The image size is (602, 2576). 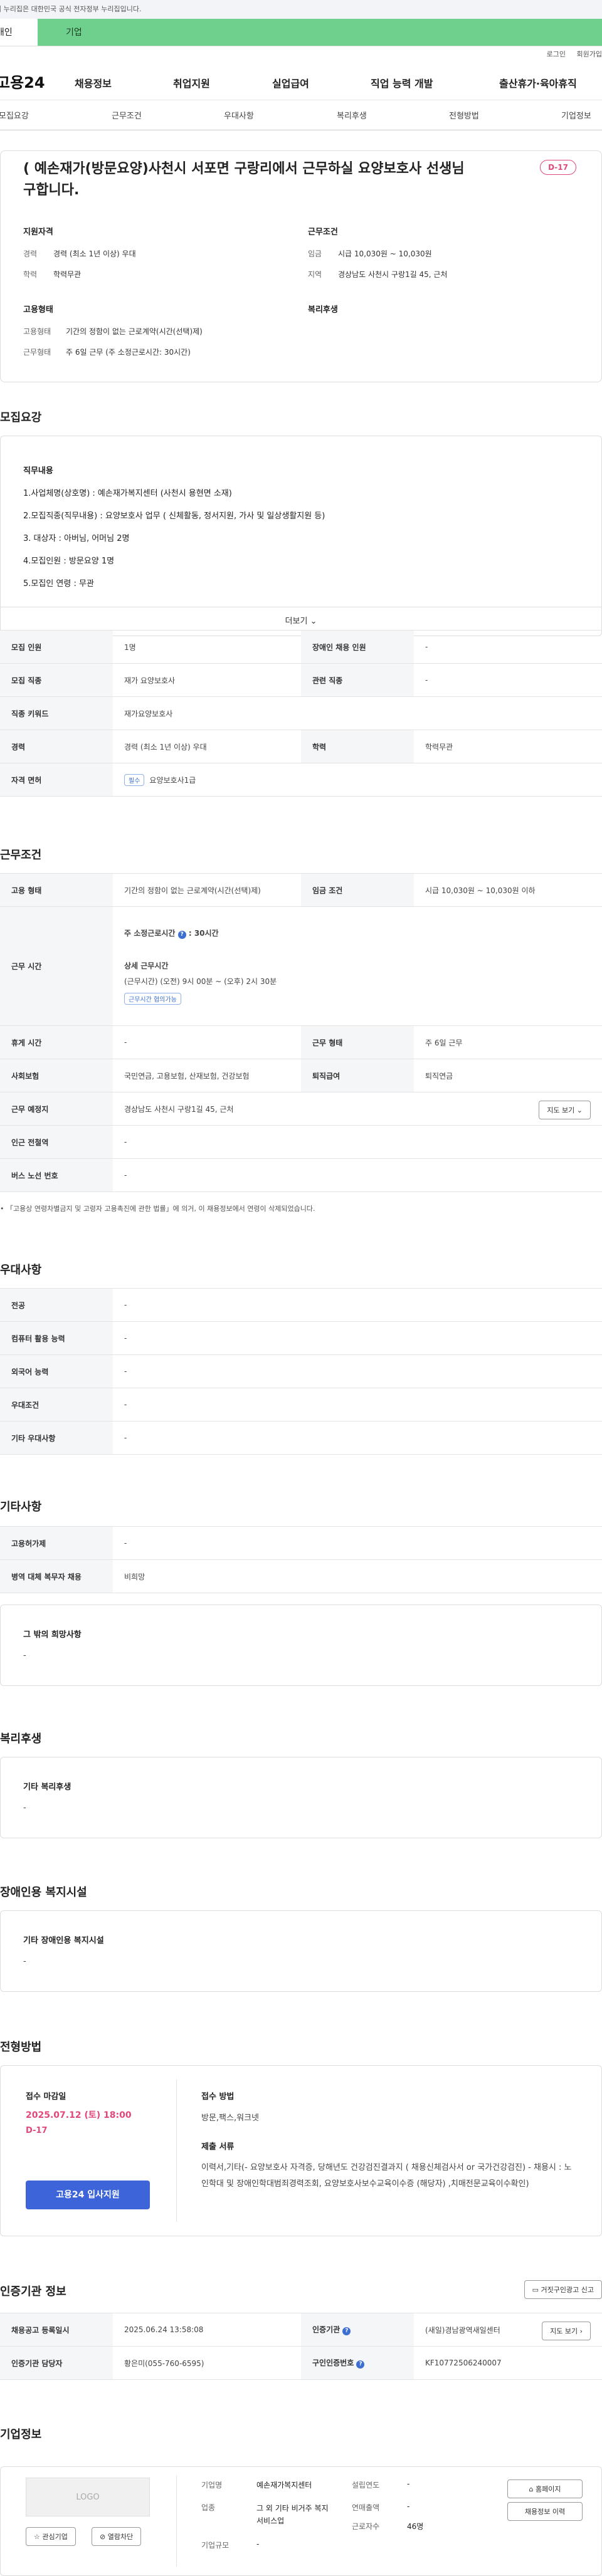 What do you see at coordinates (508, 890) in the screenshot?
I see `table-cell: 시급 10,030원 ~ 10,030원 이하` at bounding box center [508, 890].